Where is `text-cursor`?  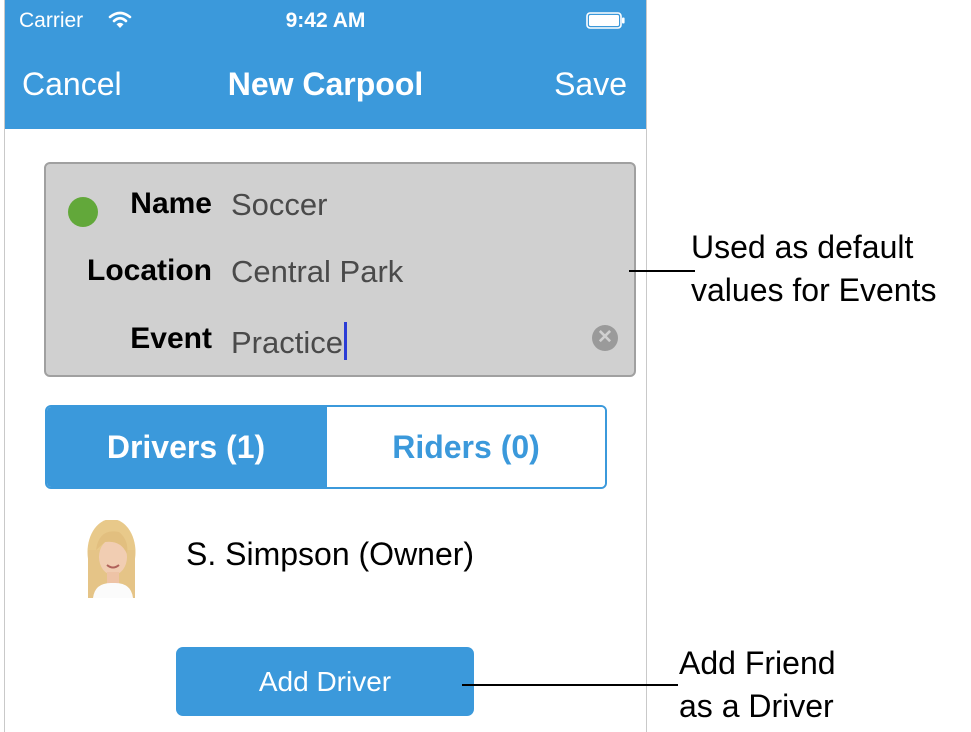 text-cursor is located at coordinates (345, 341).